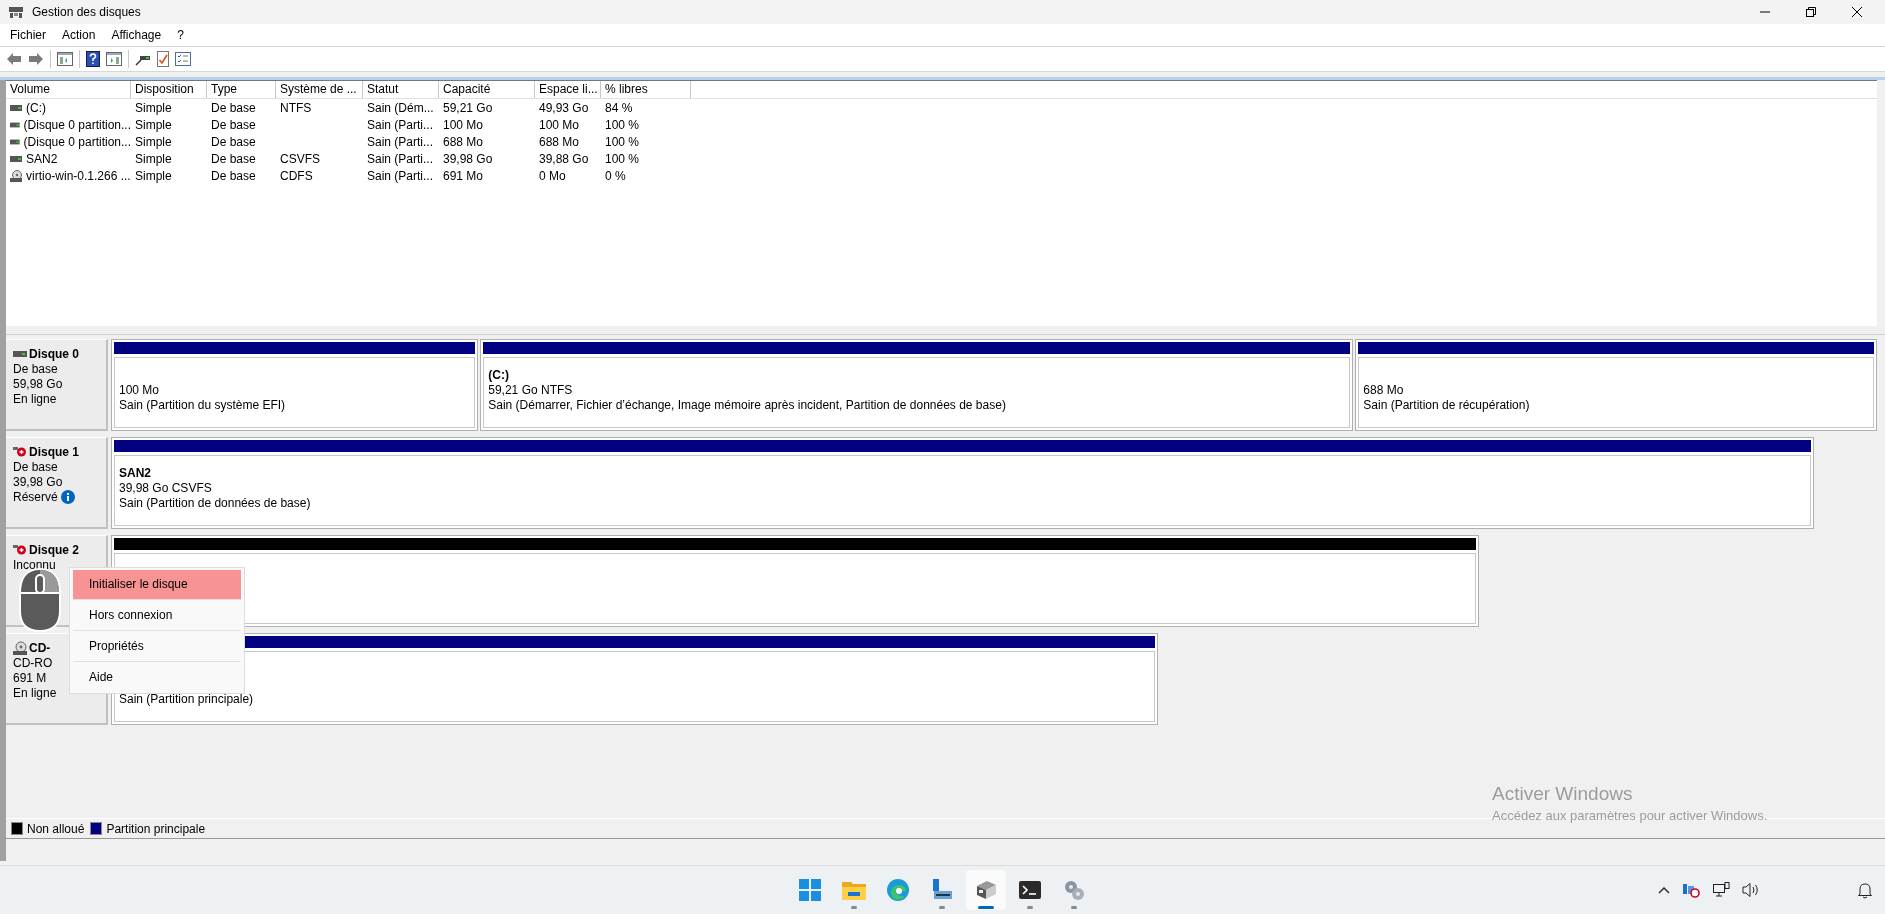 This screenshot has height=914, width=1885. Describe the element at coordinates (564, 107) in the screenshot. I see `table-cell: 49,93 Go` at that location.